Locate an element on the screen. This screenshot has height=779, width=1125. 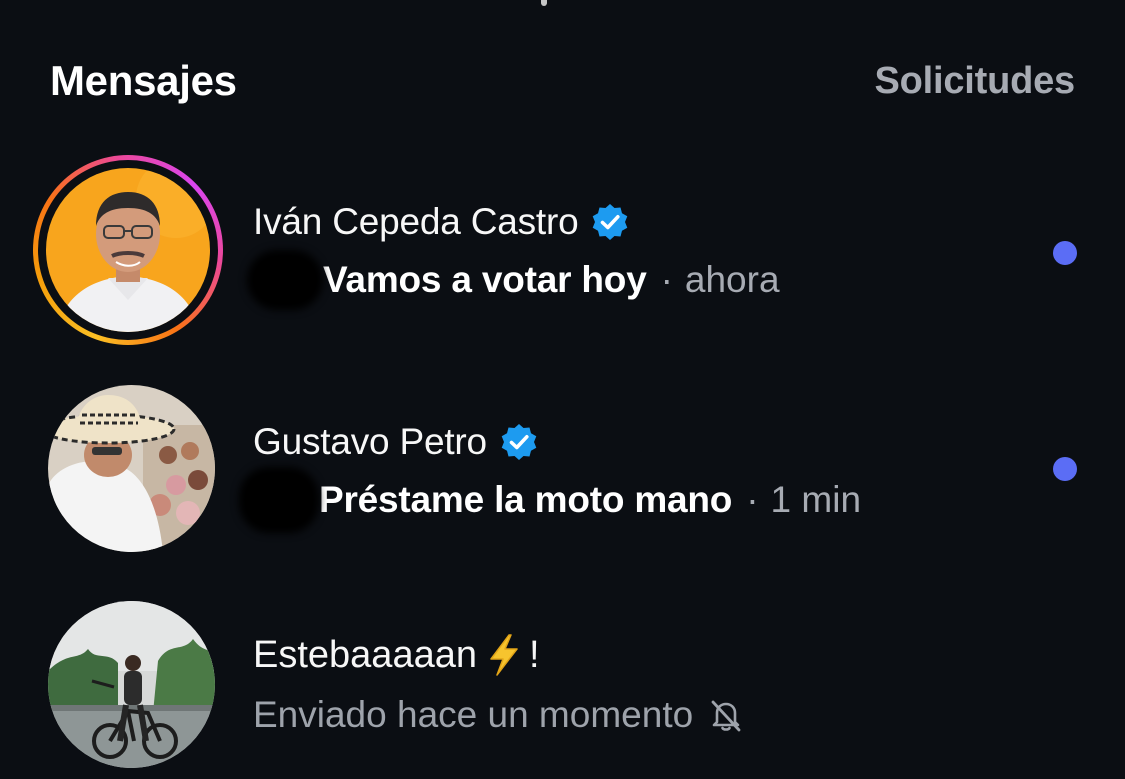
conversation-name: Iván Cepeda Castro is located at coordinates (416, 221).